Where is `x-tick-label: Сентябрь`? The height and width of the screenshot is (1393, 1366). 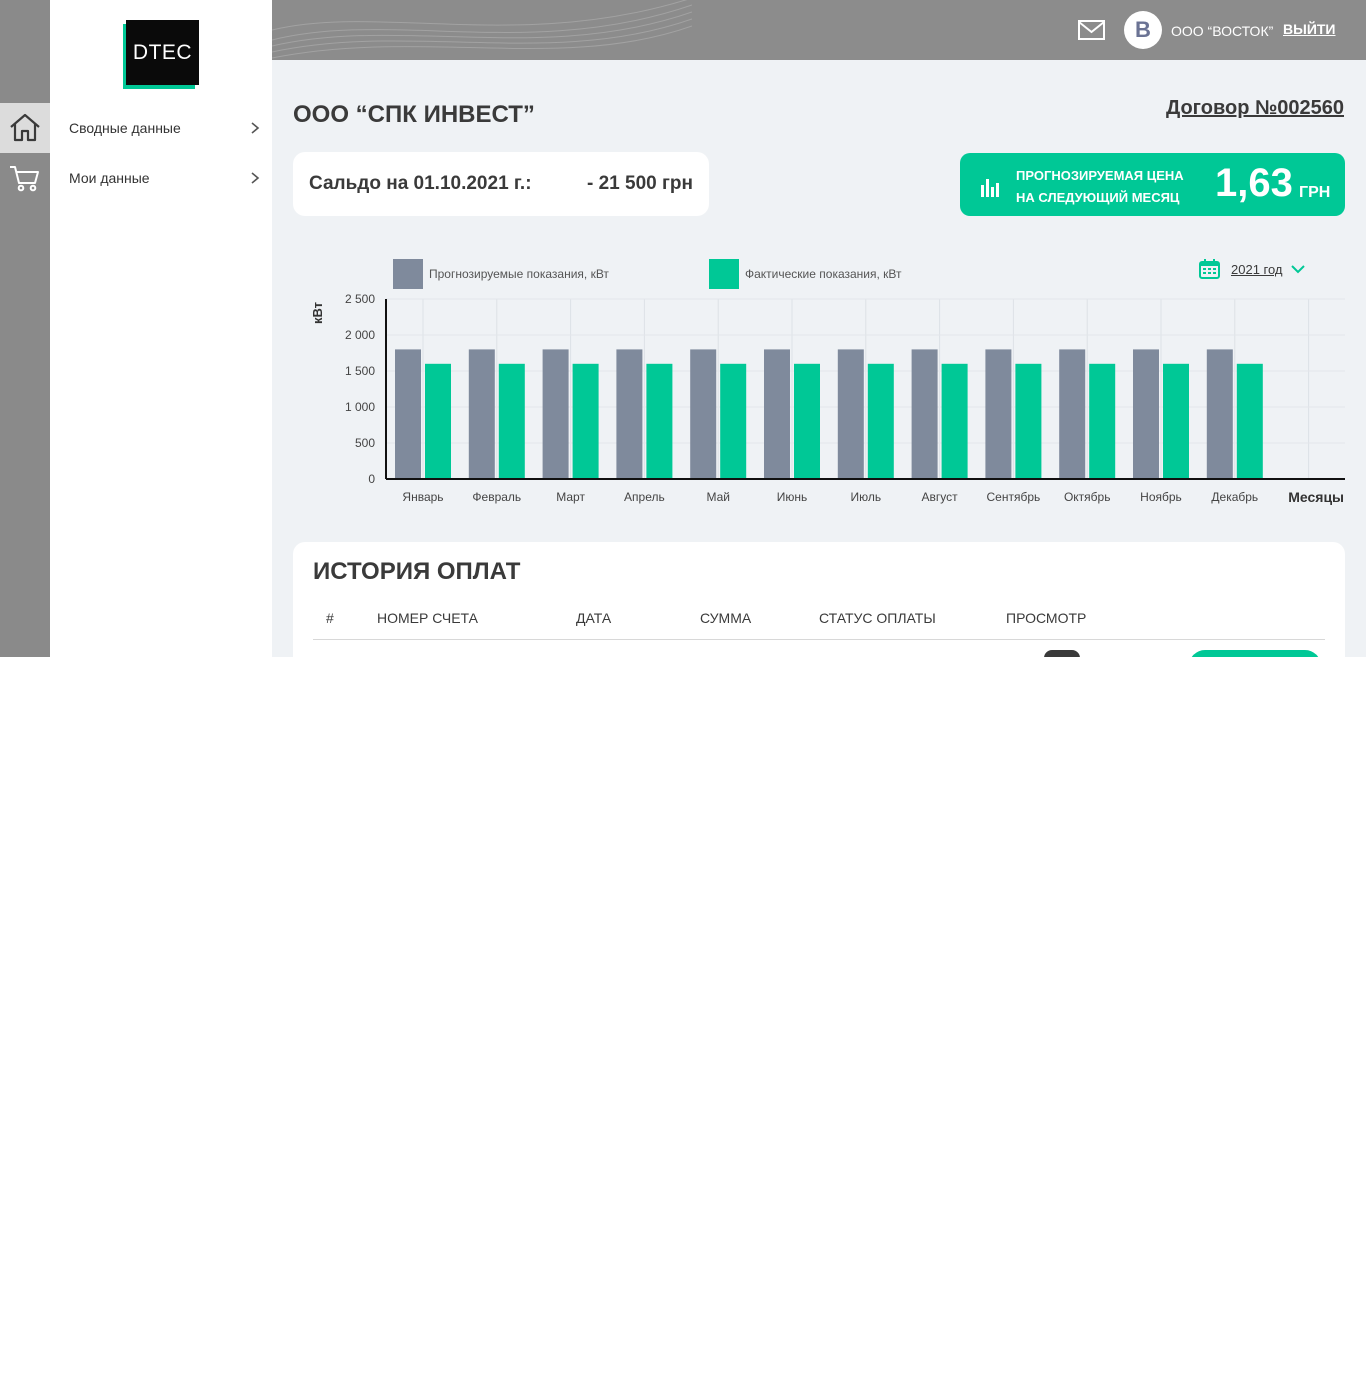
x-tick-label: Сентябрь is located at coordinates (1014, 497).